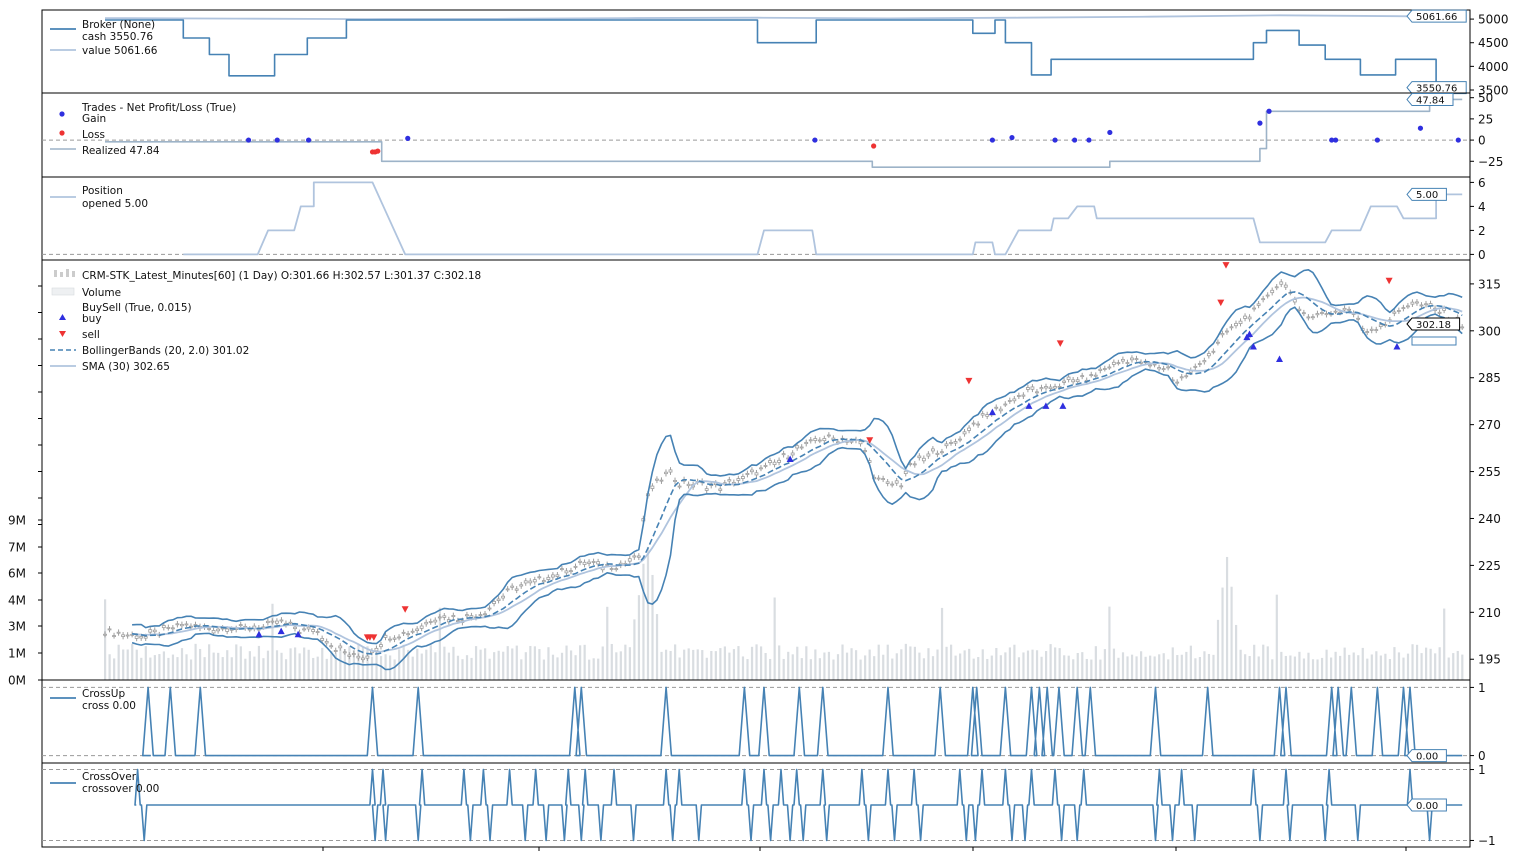  What do you see at coordinates (823, 218) in the screenshot?
I see `position-line` at bounding box center [823, 218].